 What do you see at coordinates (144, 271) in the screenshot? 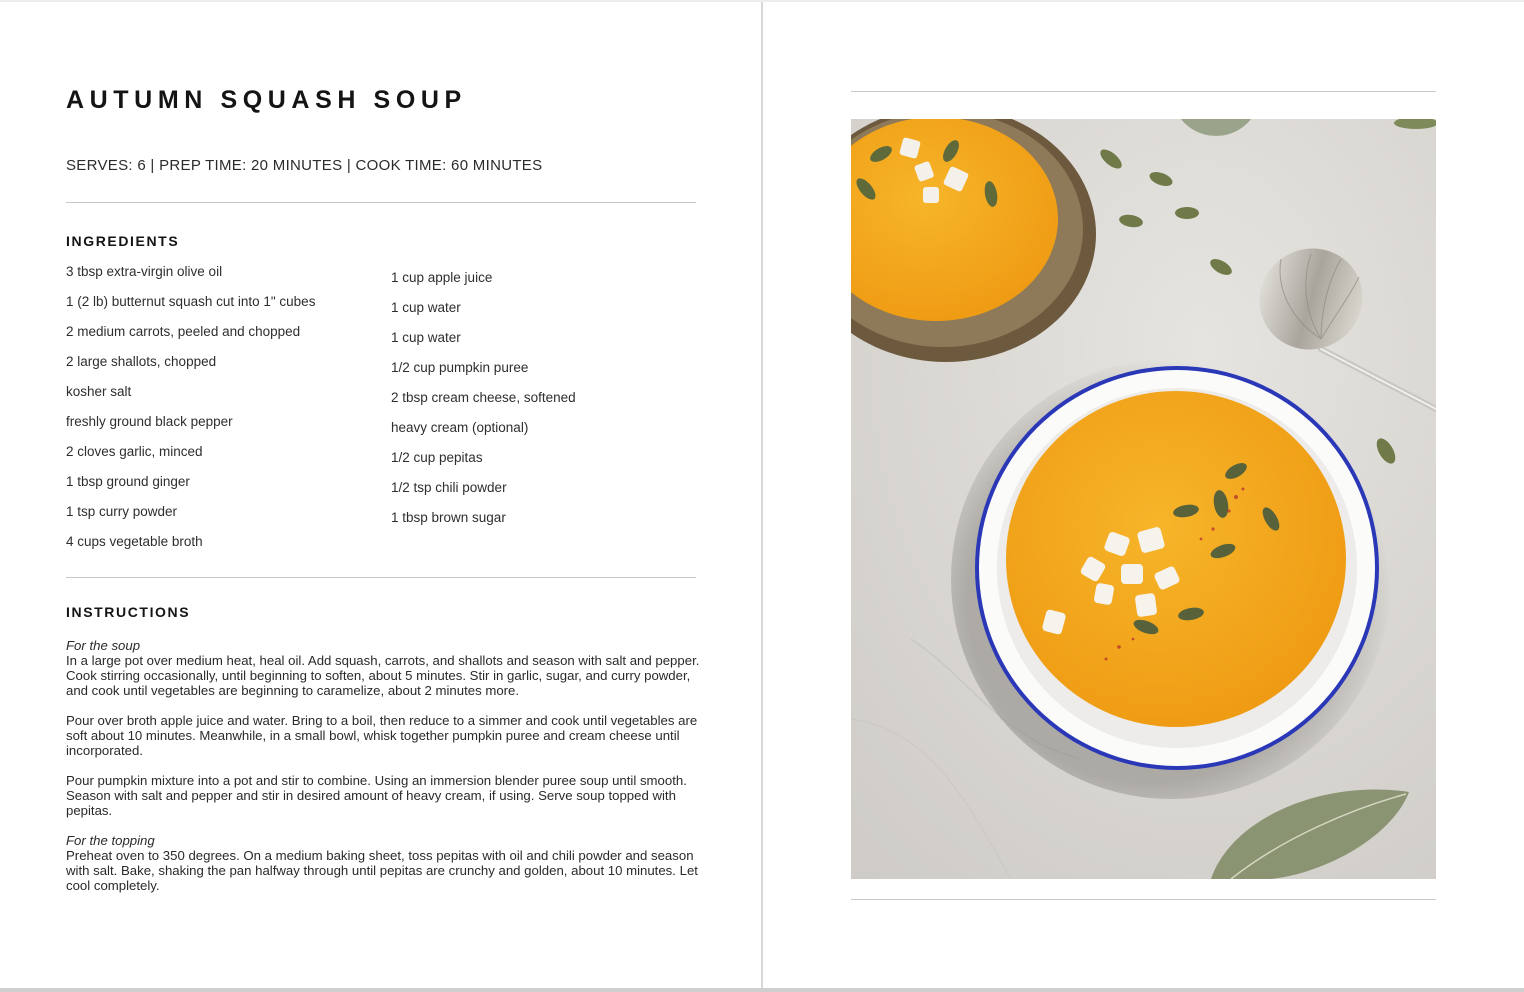
I see `ingredient-item: 3 tbsp extra-virgin olive oil` at bounding box center [144, 271].